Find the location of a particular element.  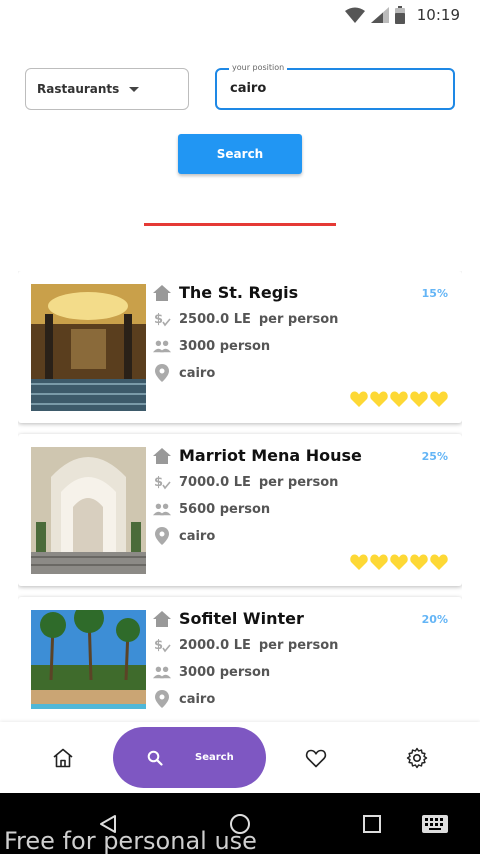

place-capacity: 5600 person is located at coordinates (225, 509).